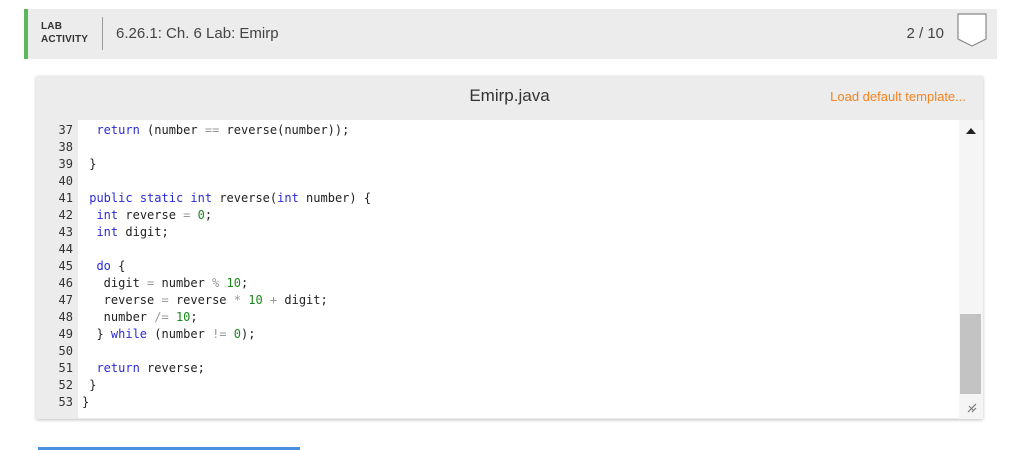  I want to click on code-text: reverse = reverse * 10 + digit;, so click(205, 300).